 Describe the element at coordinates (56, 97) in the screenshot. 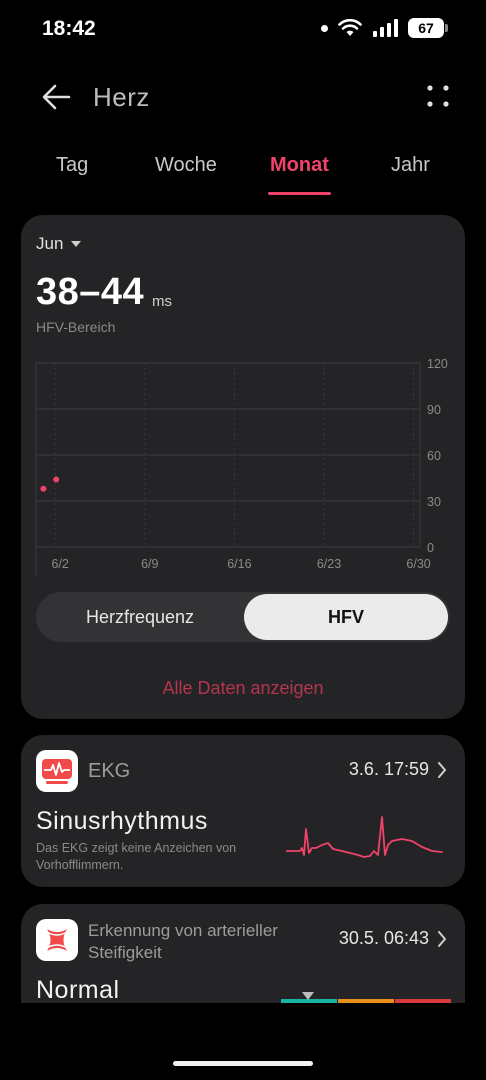

I see `back-arrow-icon` at that location.